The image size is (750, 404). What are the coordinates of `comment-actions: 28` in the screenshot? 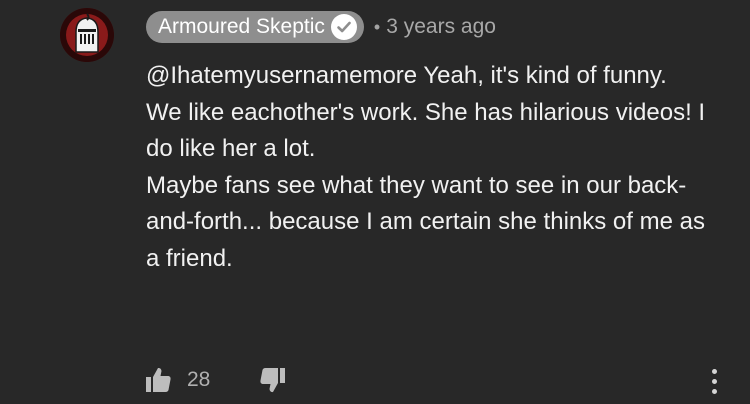 It's located at (215, 380).